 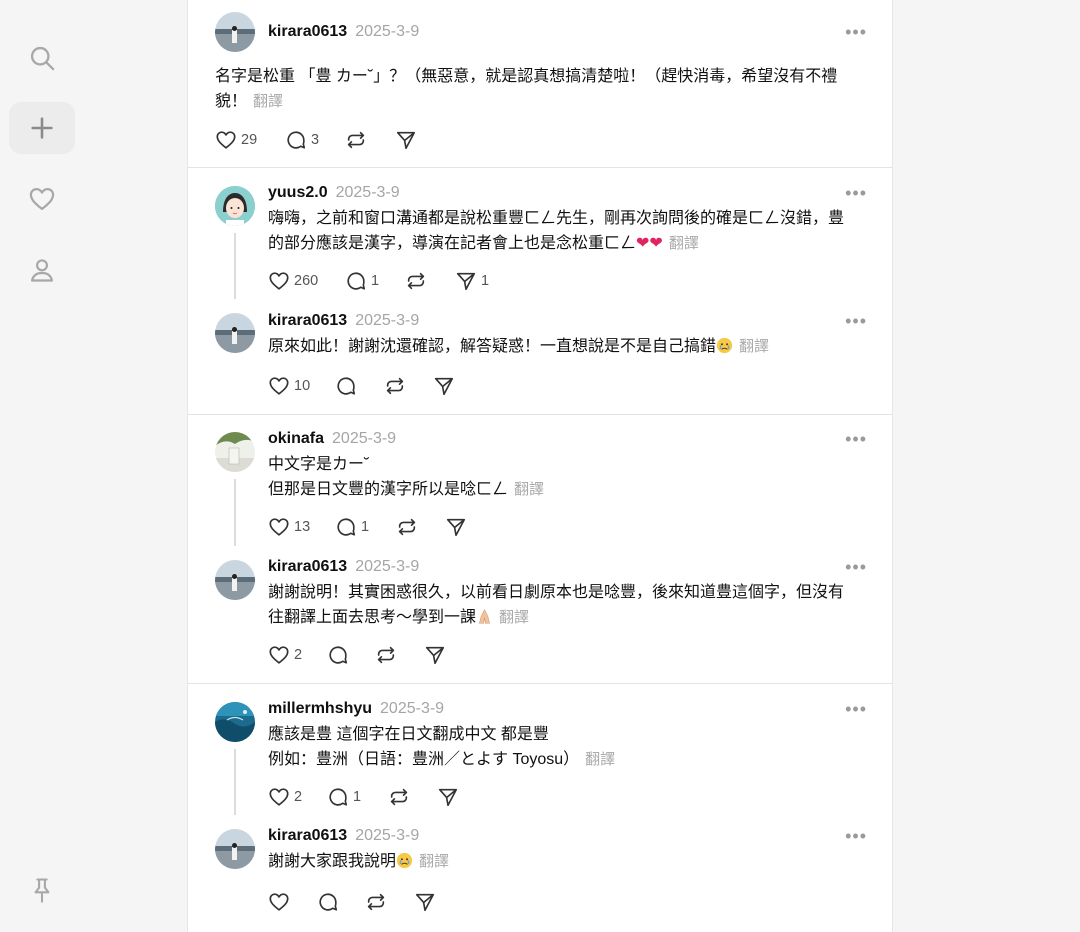 I want to click on username: okinafa, so click(x=296, y=439).